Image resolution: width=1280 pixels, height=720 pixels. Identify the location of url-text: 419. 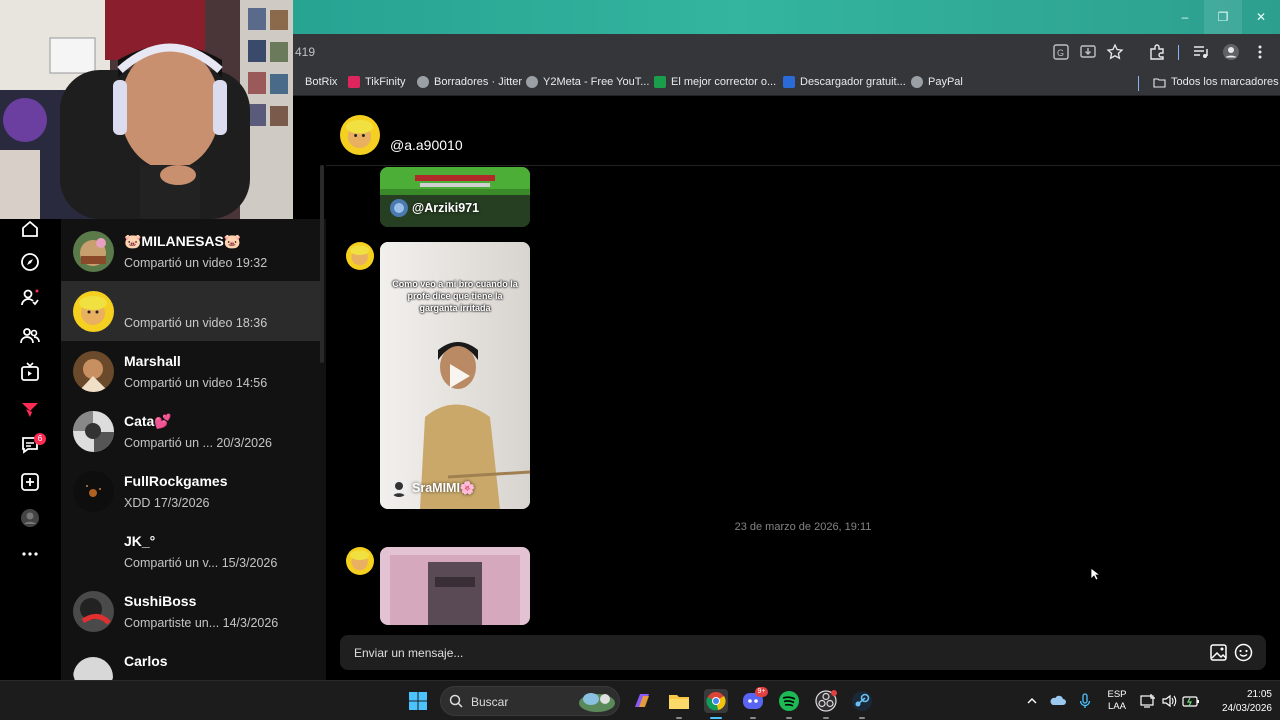
(305, 52).